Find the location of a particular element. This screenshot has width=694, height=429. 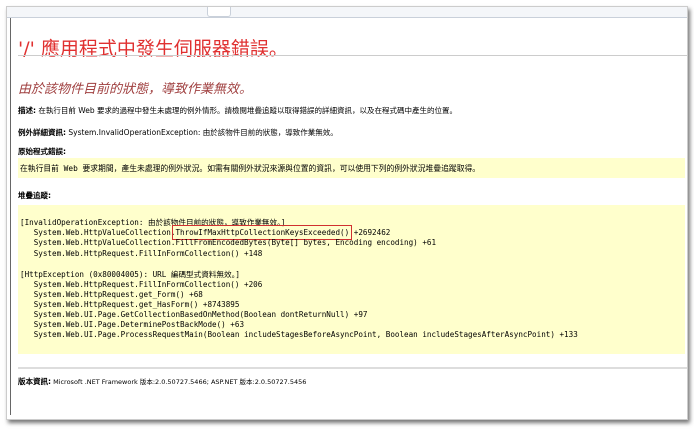

stack-trace-label: 堆疊追蹤: is located at coordinates (34, 195).